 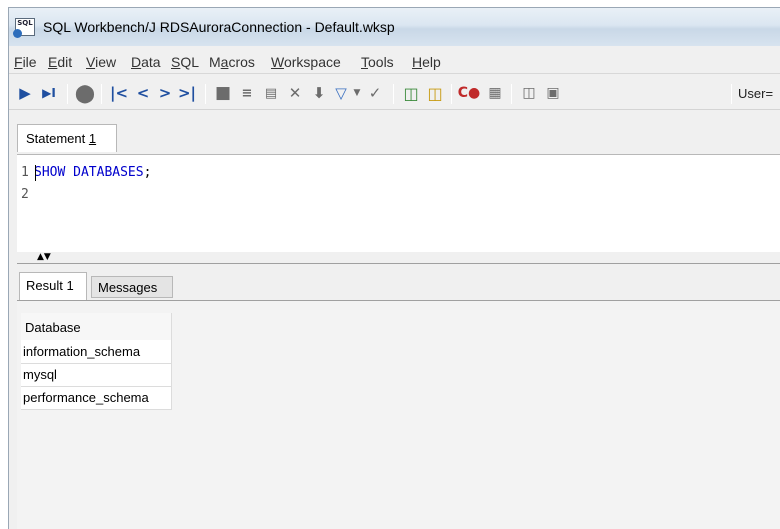 What do you see at coordinates (25, 62) in the screenshot?
I see `menu-file: File` at bounding box center [25, 62].